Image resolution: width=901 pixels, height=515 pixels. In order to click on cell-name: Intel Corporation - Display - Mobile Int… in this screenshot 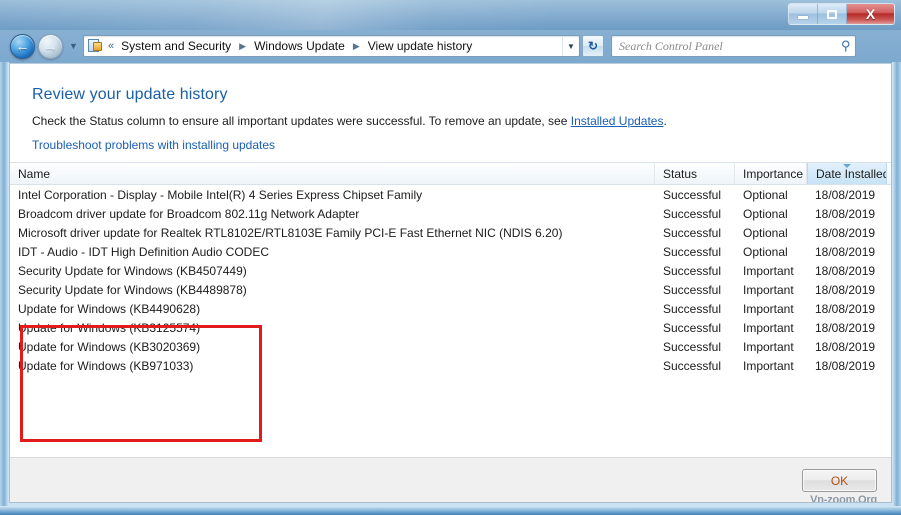, I will do `click(220, 194)`.